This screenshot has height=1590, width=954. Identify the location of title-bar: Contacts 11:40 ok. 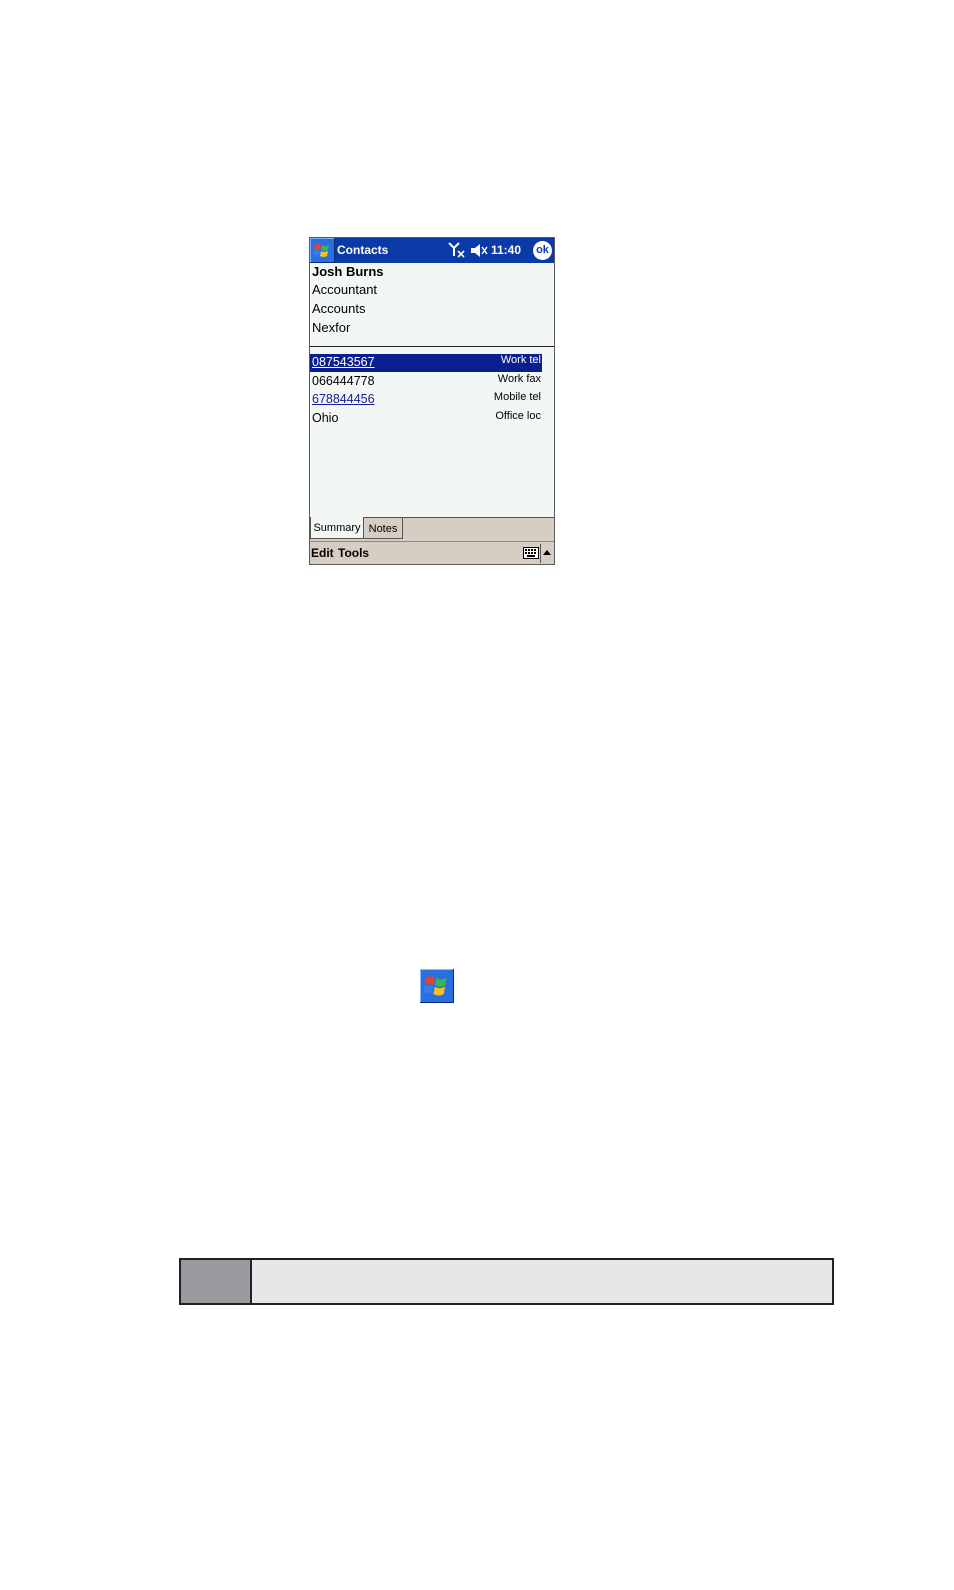
(432, 250).